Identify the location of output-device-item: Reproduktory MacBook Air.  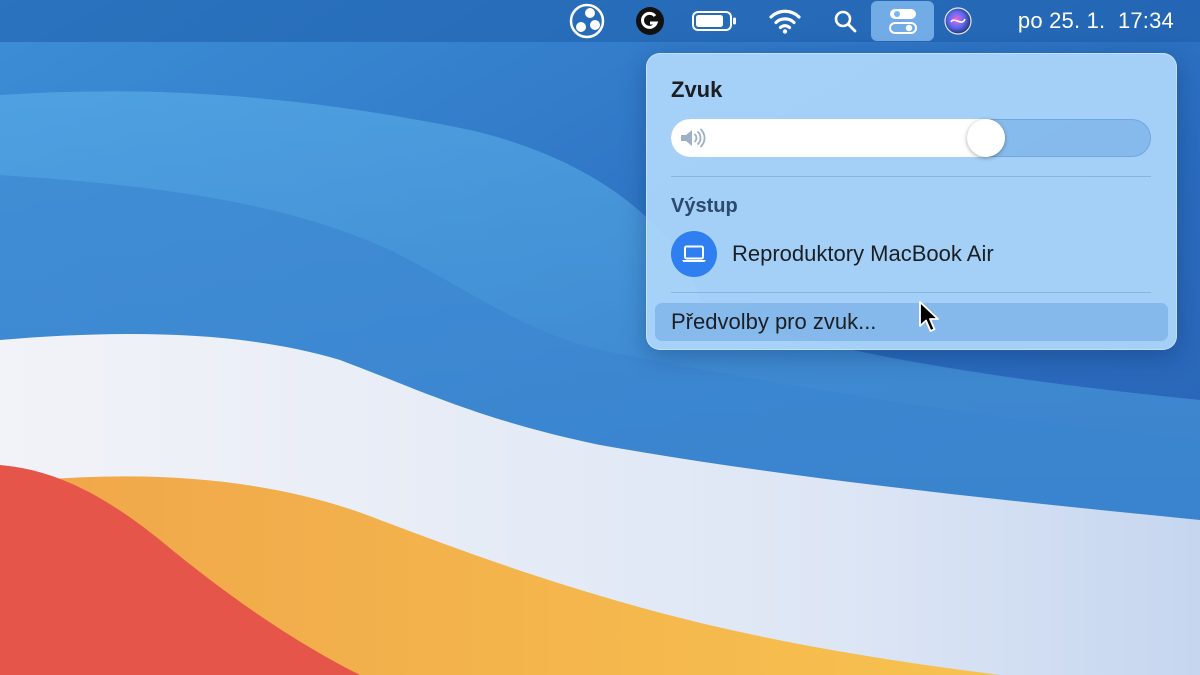
(911, 254).